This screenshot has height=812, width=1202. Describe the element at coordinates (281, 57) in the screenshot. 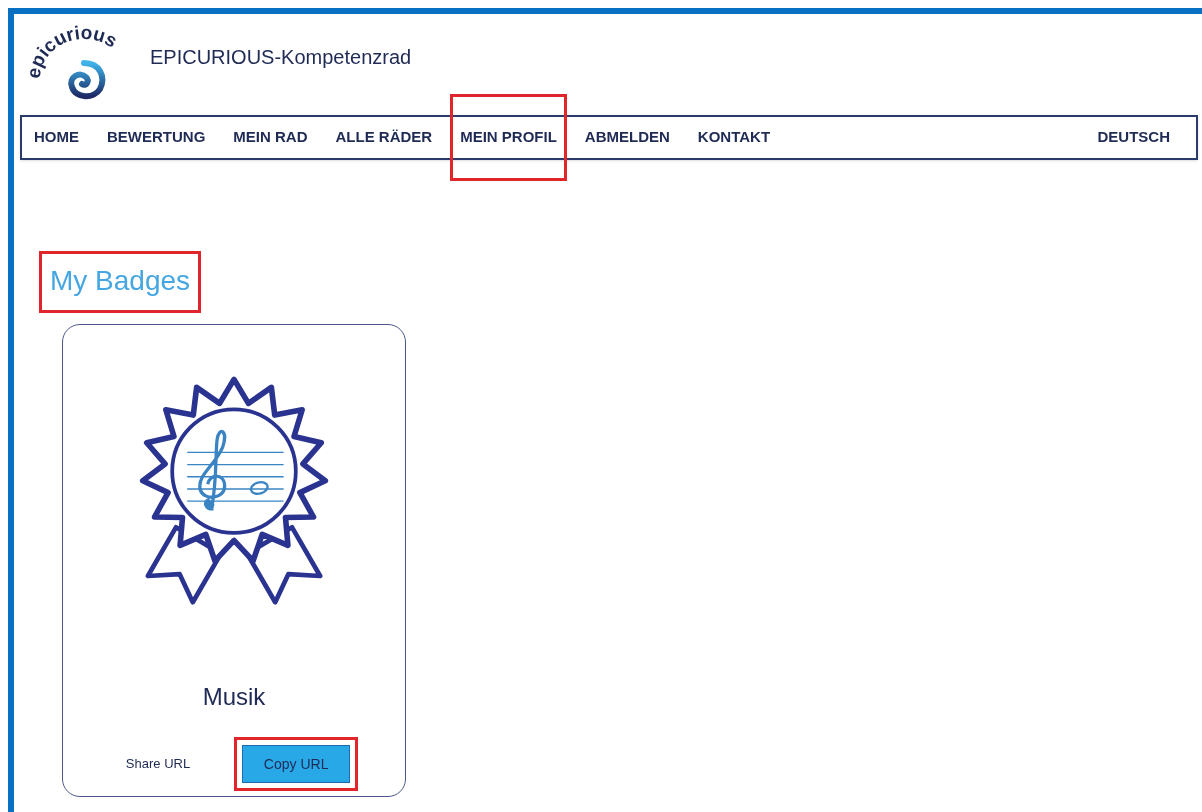

I see `site-title: EPICURIOUS-Kompetenzrad` at that location.